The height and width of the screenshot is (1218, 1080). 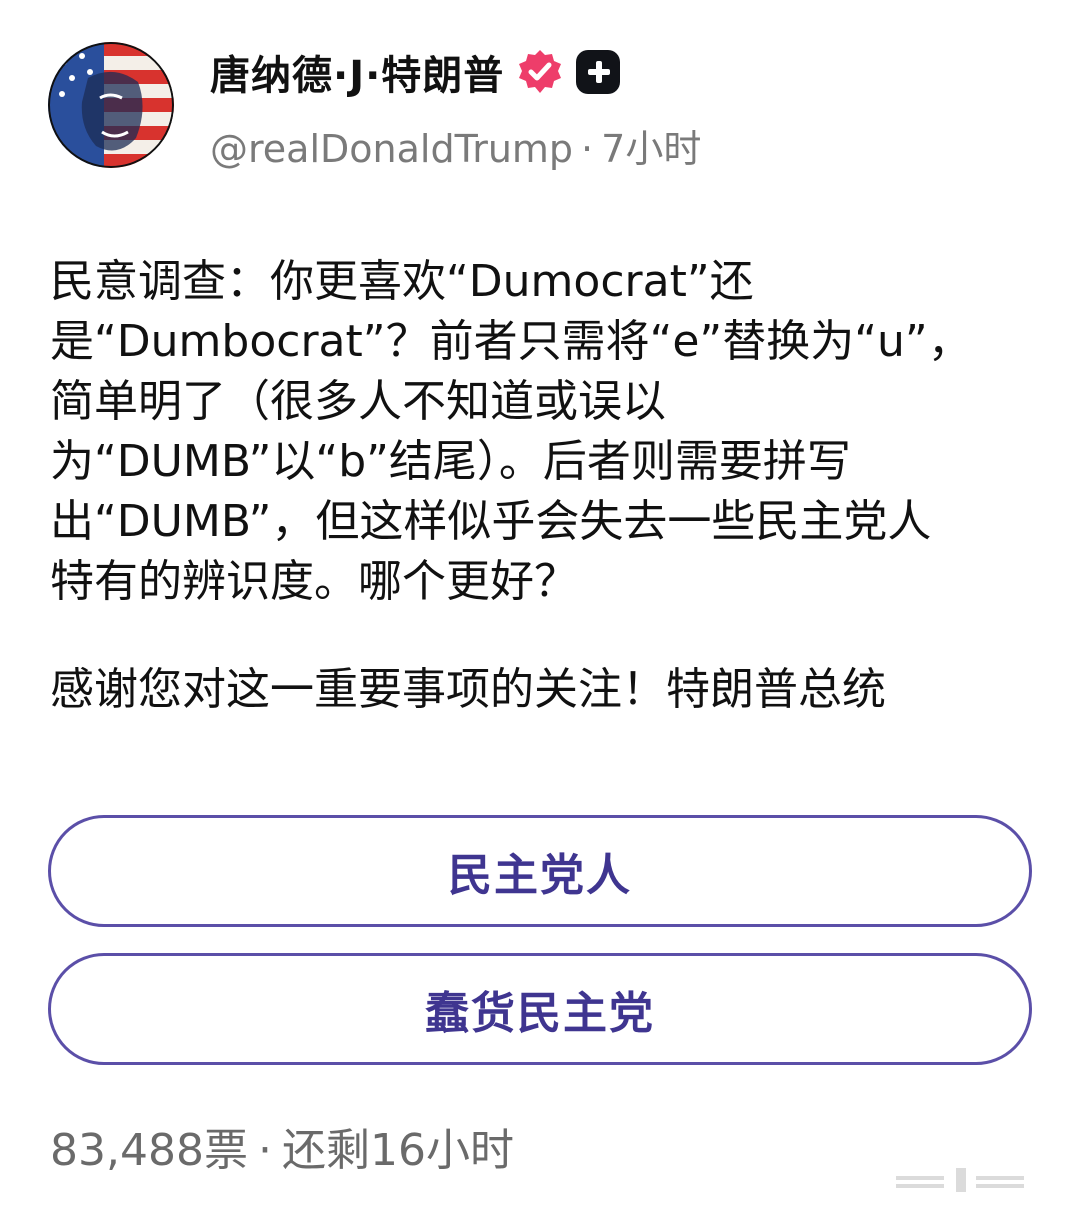 I want to click on post-closing-line: 感谢您对这一重要事项的关注！特朗普总统, so click(x=468, y=689).